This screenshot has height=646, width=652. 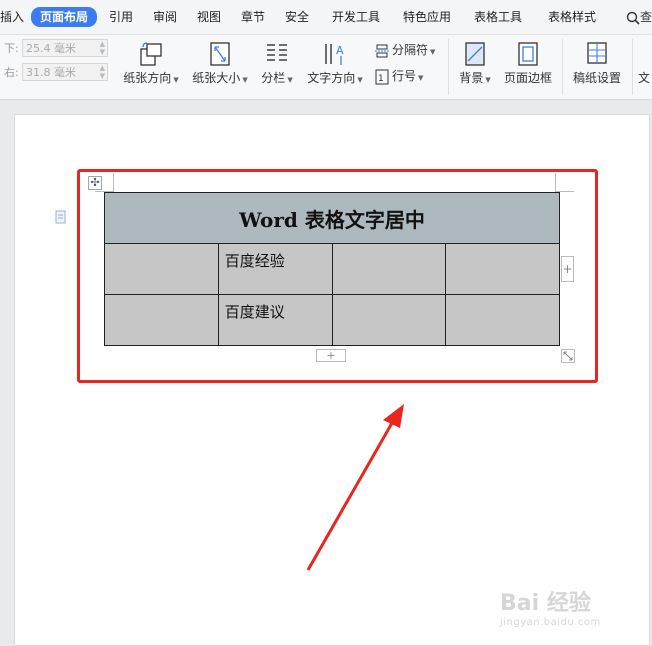 What do you see at coordinates (102, 72) in the screenshot?
I see `margin-right-spinner: ▲ ▼` at bounding box center [102, 72].